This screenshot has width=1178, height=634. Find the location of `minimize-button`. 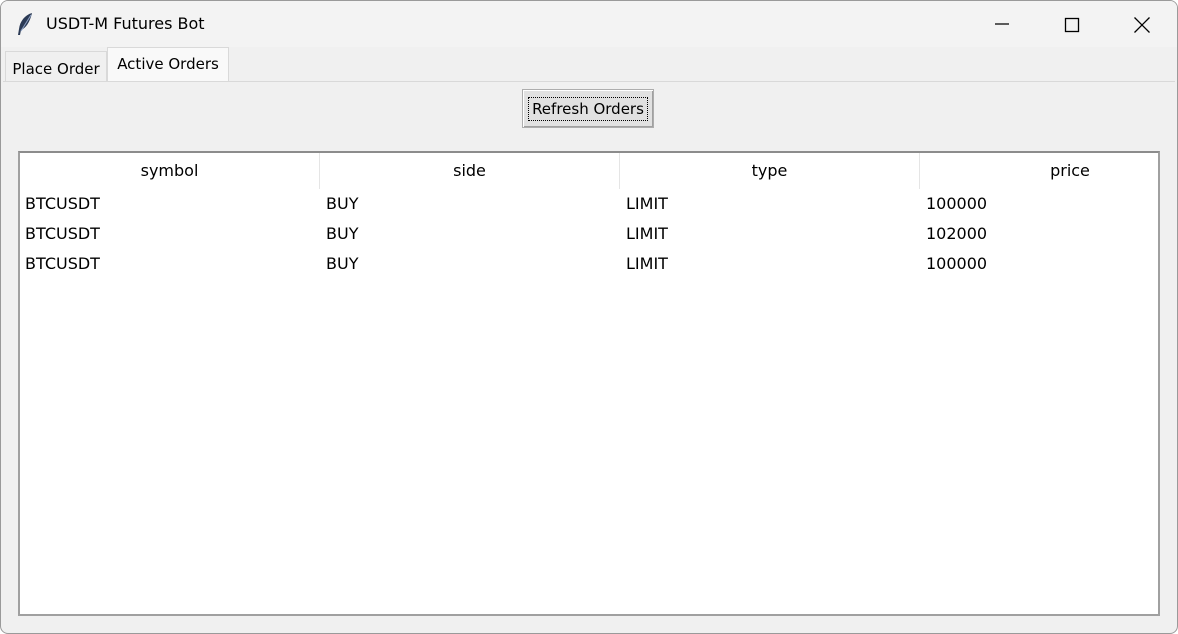

minimize-button is located at coordinates (1002, 24).